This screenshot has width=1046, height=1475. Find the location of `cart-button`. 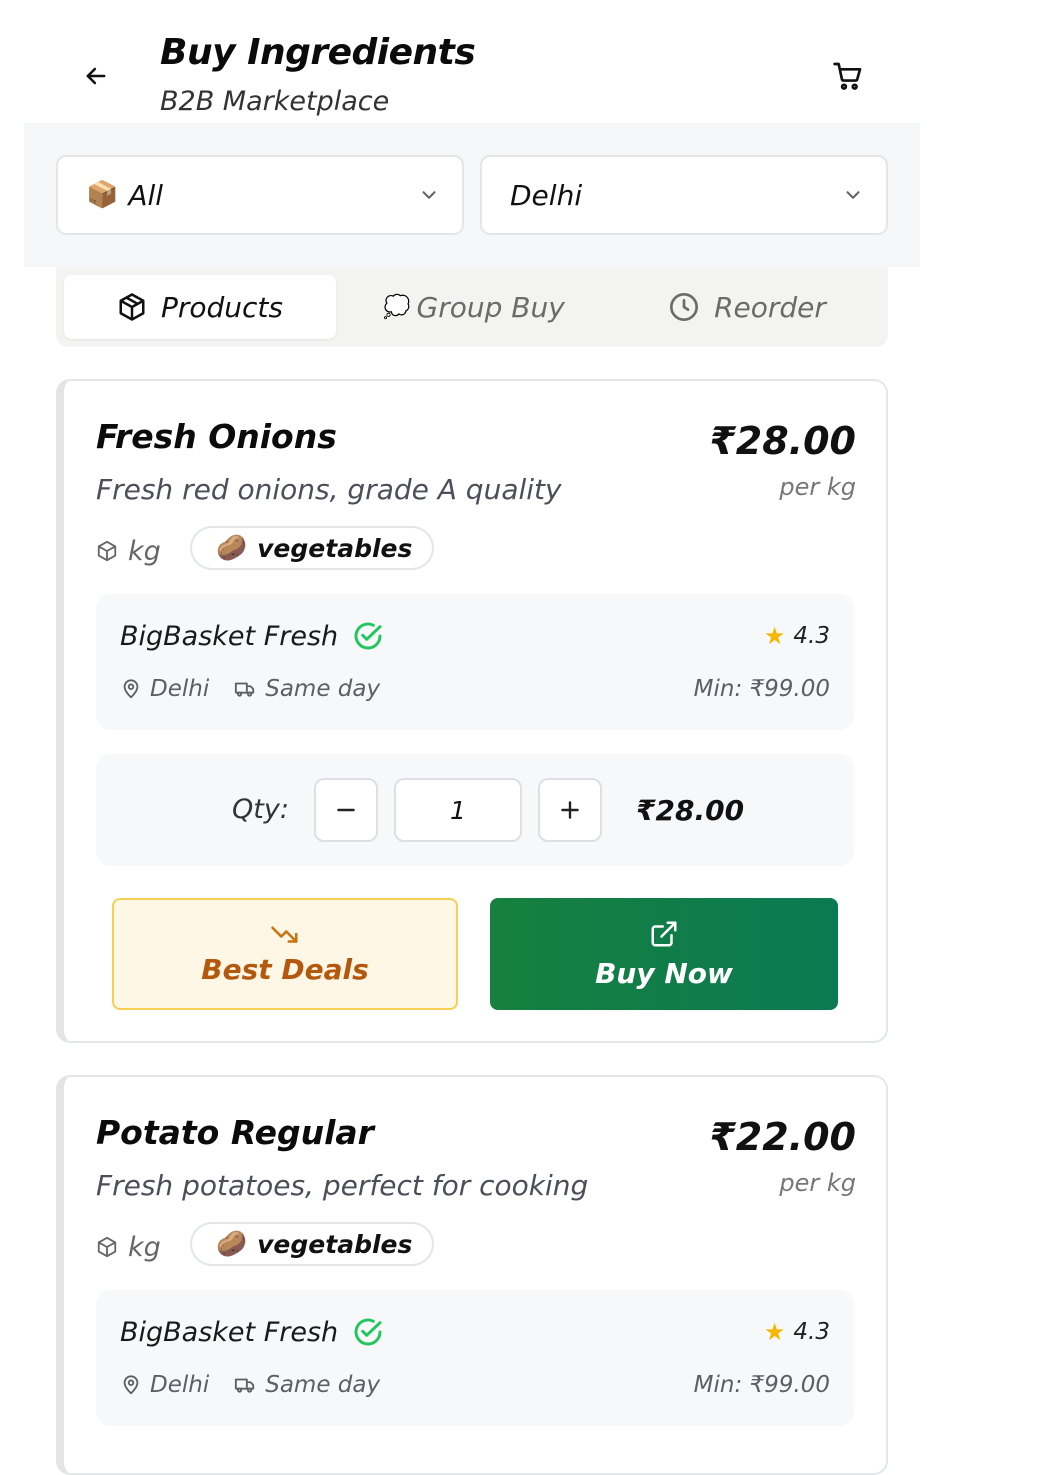

cart-button is located at coordinates (848, 76).